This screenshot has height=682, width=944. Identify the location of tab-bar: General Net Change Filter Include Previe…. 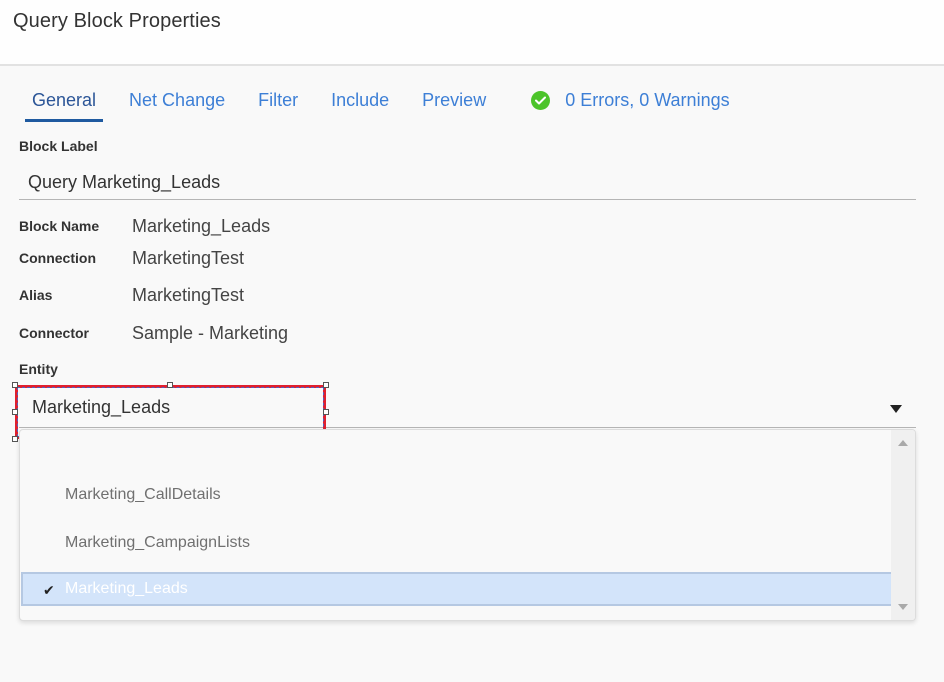
(374, 104).